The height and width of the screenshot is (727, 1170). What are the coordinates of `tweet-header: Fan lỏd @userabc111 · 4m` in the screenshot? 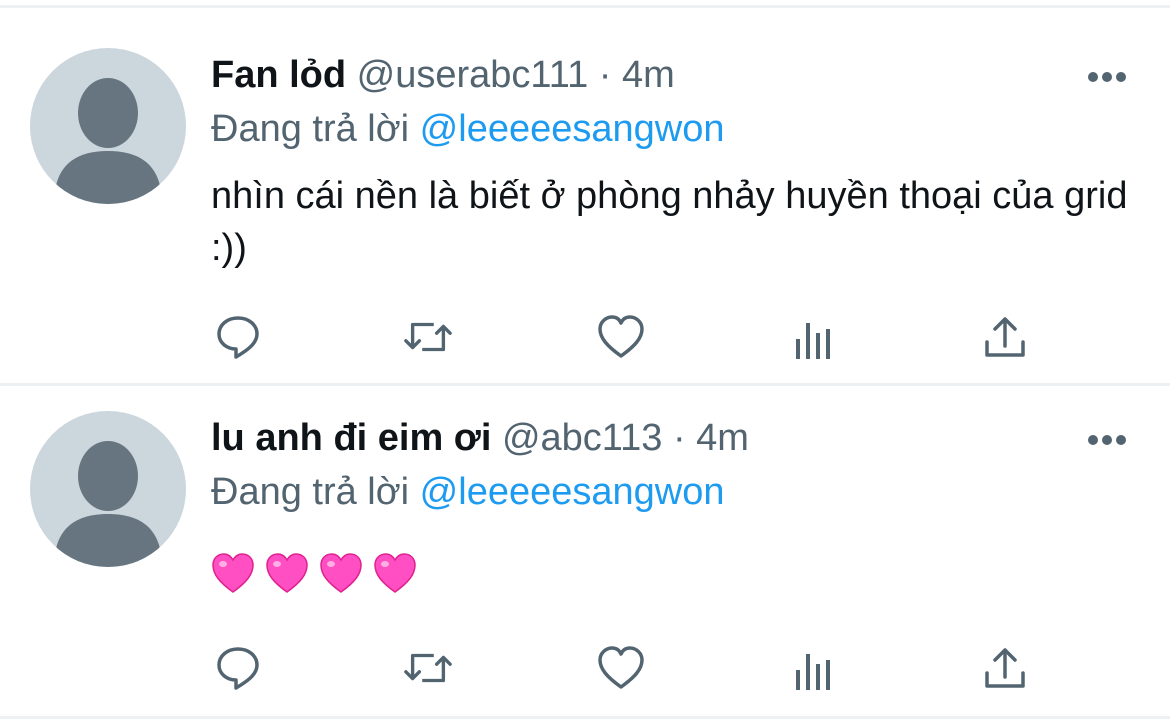 It's located at (443, 75).